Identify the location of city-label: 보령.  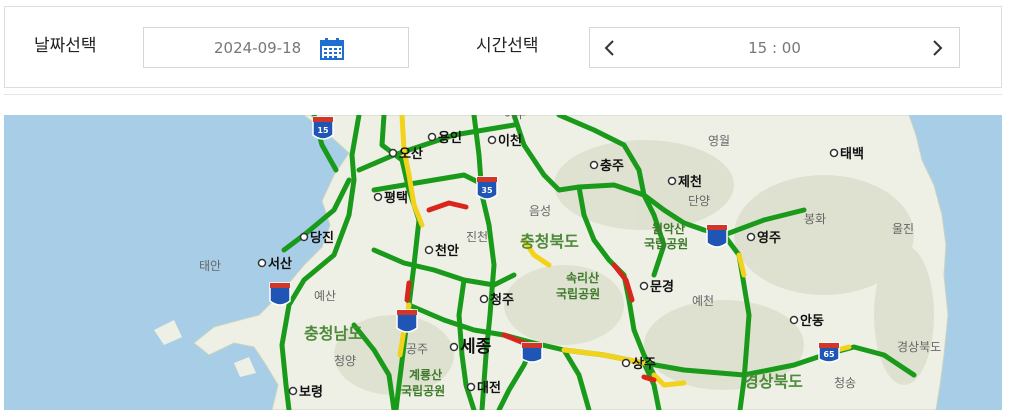
(311, 392).